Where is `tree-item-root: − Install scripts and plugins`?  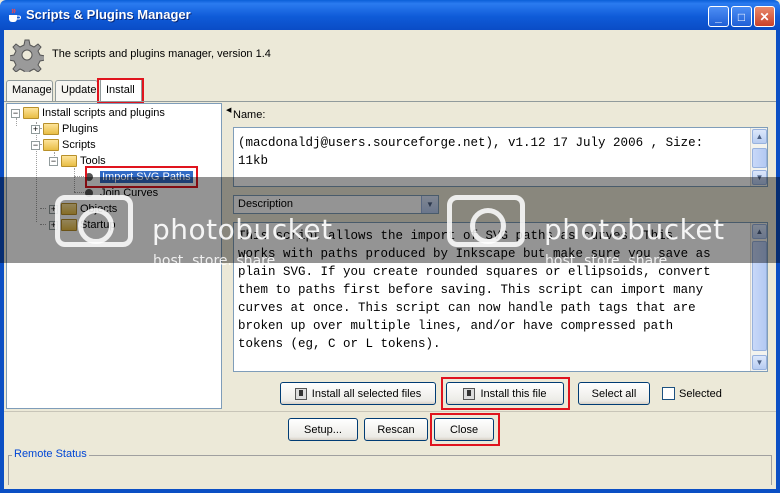
tree-item-root: − Install scripts and plugins is located at coordinates (88, 113).